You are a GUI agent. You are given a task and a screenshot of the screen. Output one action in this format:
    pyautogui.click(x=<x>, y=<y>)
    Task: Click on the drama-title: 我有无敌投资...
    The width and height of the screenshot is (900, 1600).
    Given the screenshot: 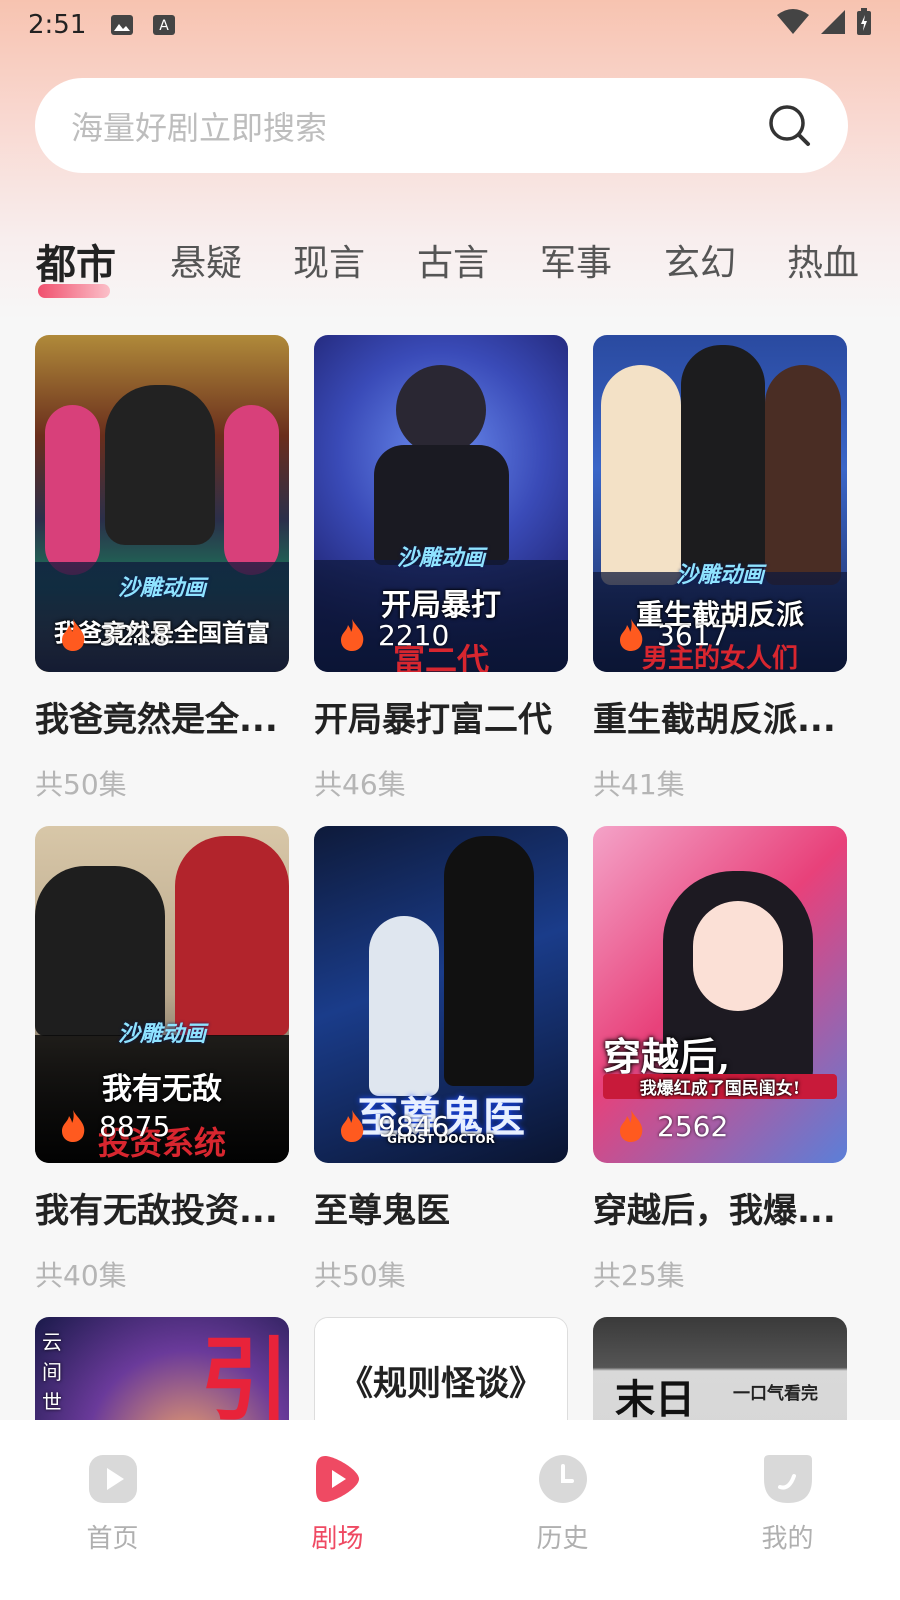 What is the action you would take?
    pyautogui.click(x=162, y=1207)
    